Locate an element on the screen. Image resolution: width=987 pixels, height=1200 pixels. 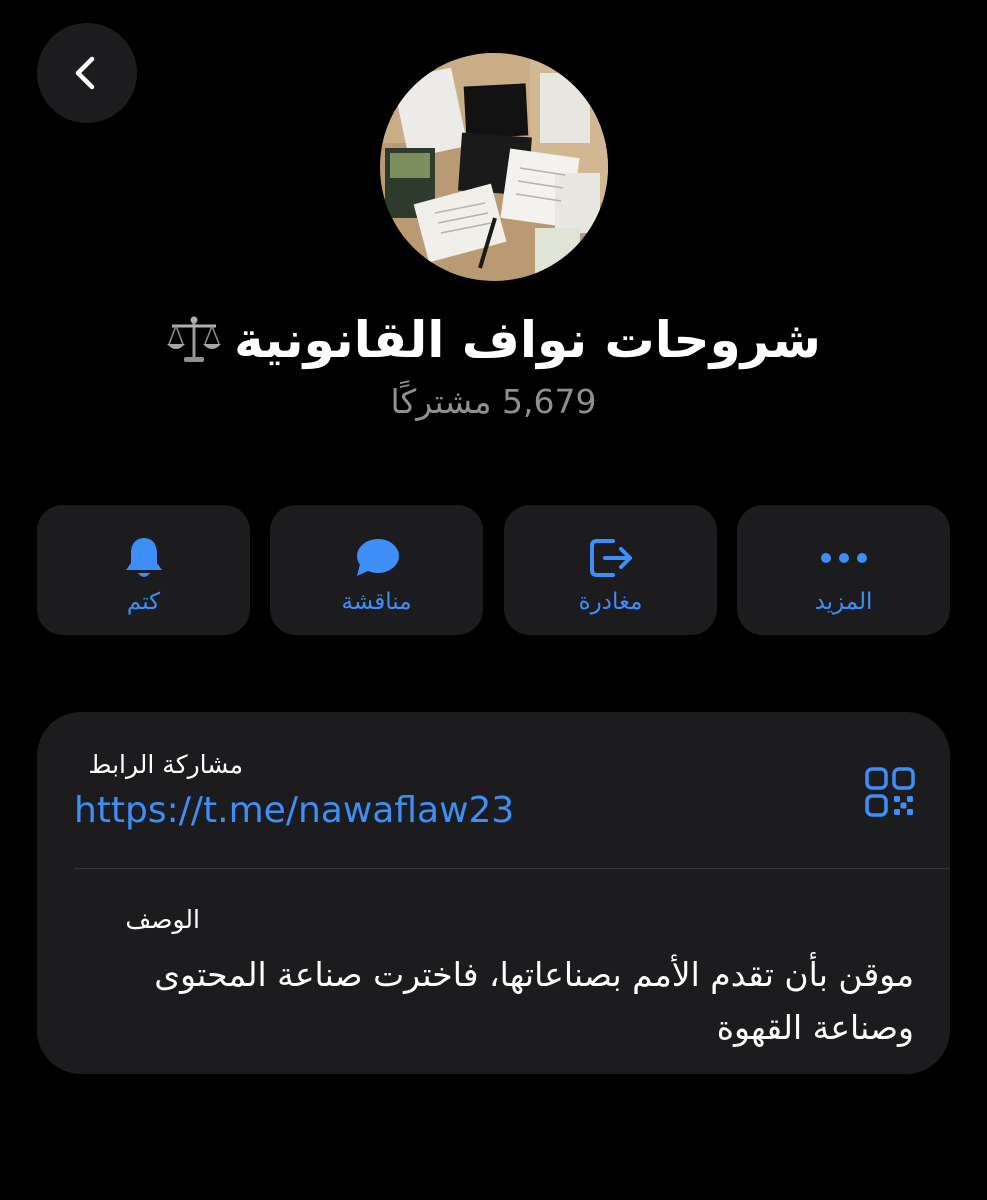
leave-icon is located at coordinates (610, 558).